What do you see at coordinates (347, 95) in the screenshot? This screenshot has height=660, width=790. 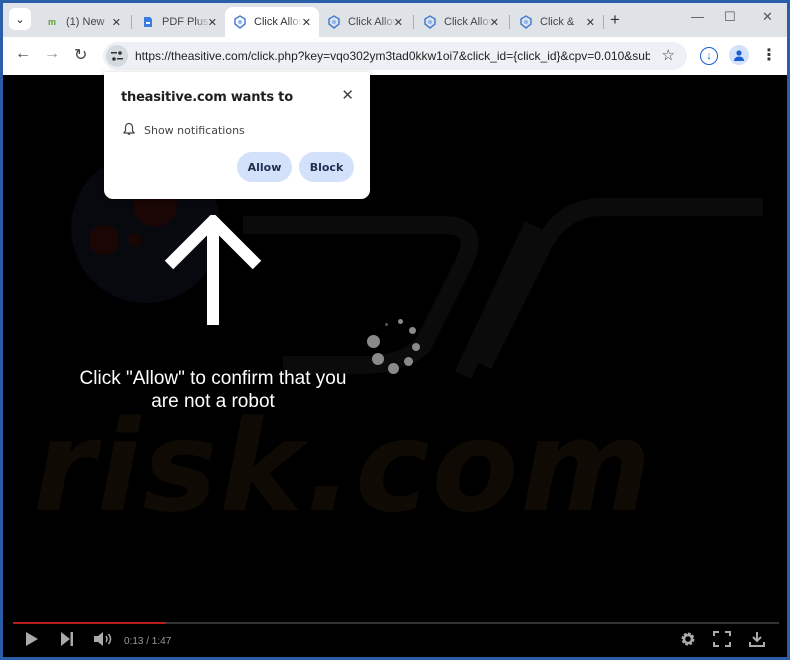 I see `popup-close-button: ✕` at bounding box center [347, 95].